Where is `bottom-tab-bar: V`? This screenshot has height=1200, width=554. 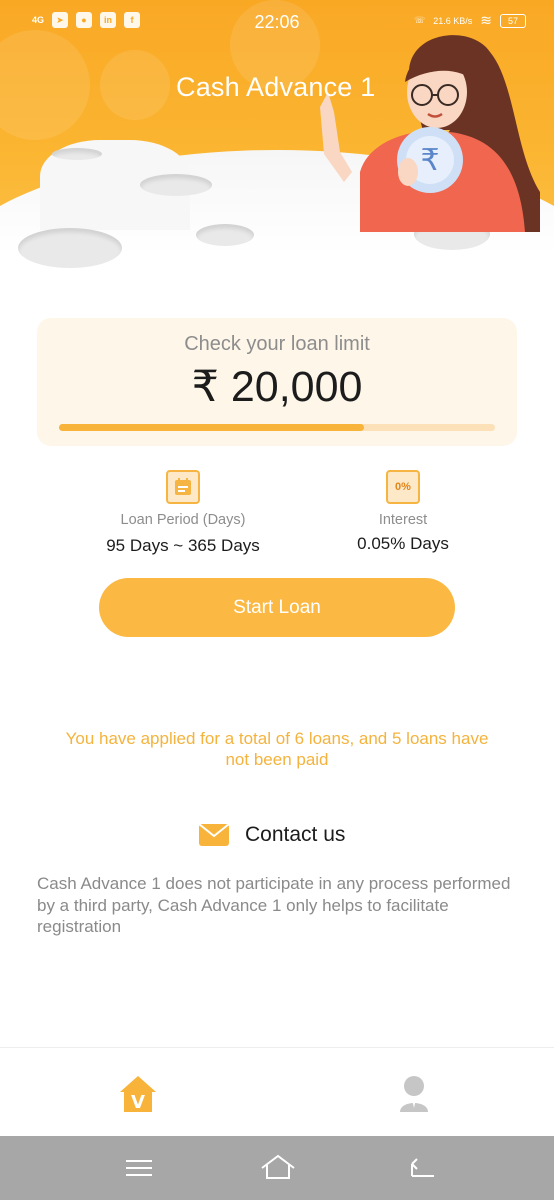
bottom-tab-bar: V is located at coordinates (277, 1091).